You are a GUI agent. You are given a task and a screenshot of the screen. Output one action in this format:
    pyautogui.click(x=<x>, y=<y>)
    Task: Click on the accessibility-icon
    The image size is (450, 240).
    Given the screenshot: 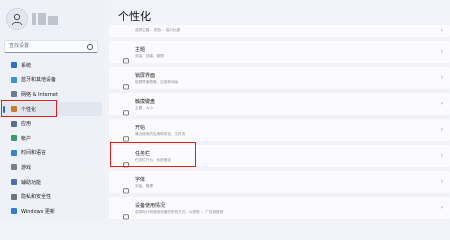 What is the action you would take?
    pyautogui.click(x=14, y=182)
    